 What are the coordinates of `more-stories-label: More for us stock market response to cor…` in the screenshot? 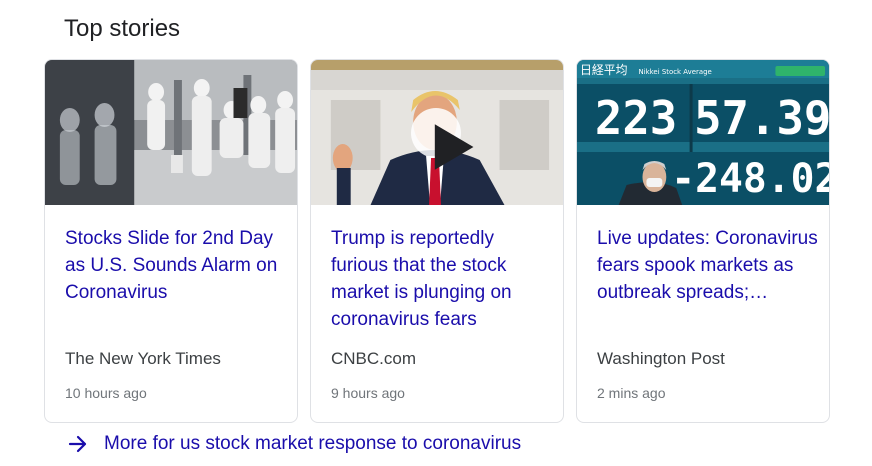 It's located at (313, 443).